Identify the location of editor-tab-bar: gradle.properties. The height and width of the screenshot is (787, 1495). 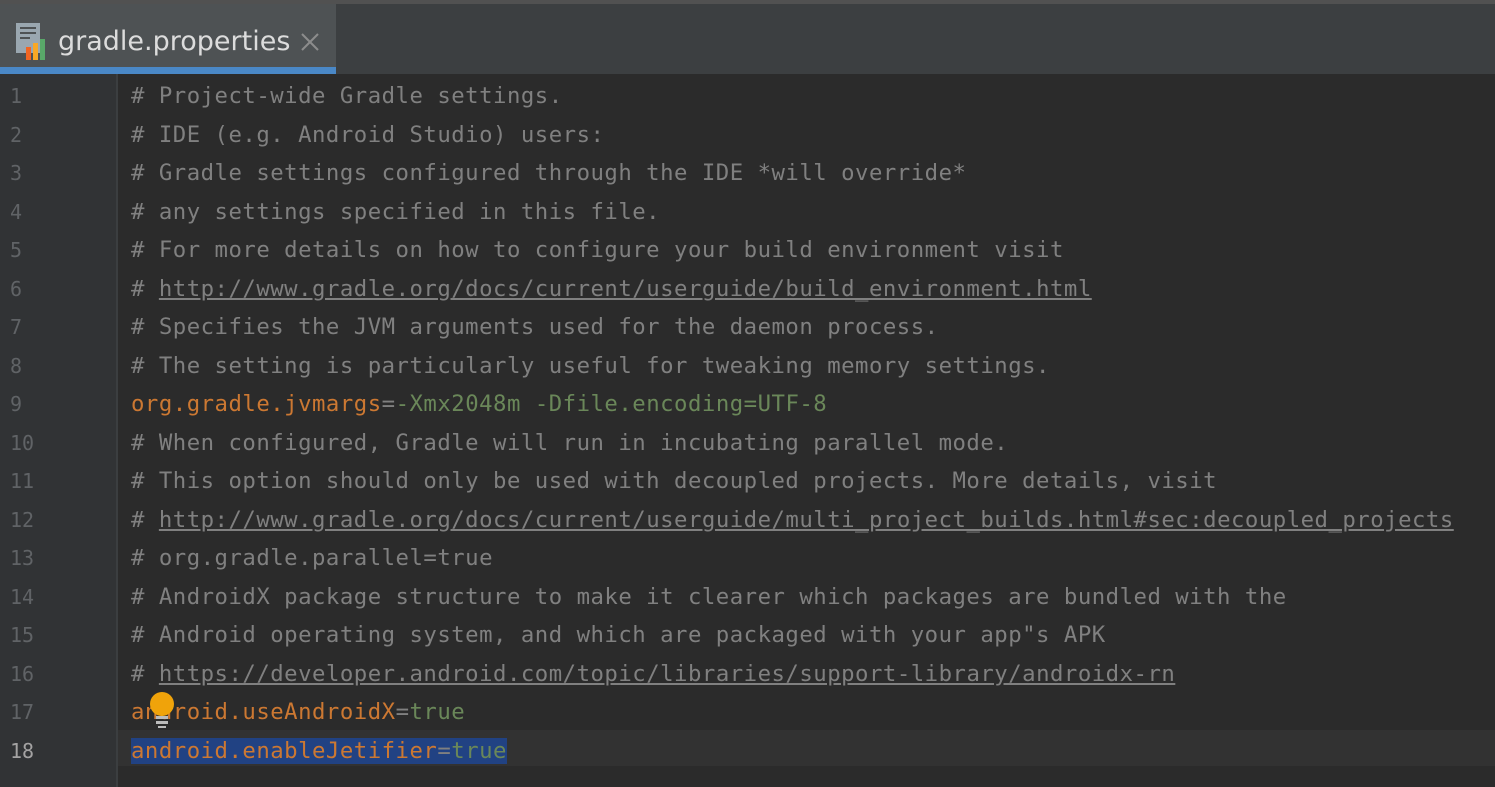
(747, 37).